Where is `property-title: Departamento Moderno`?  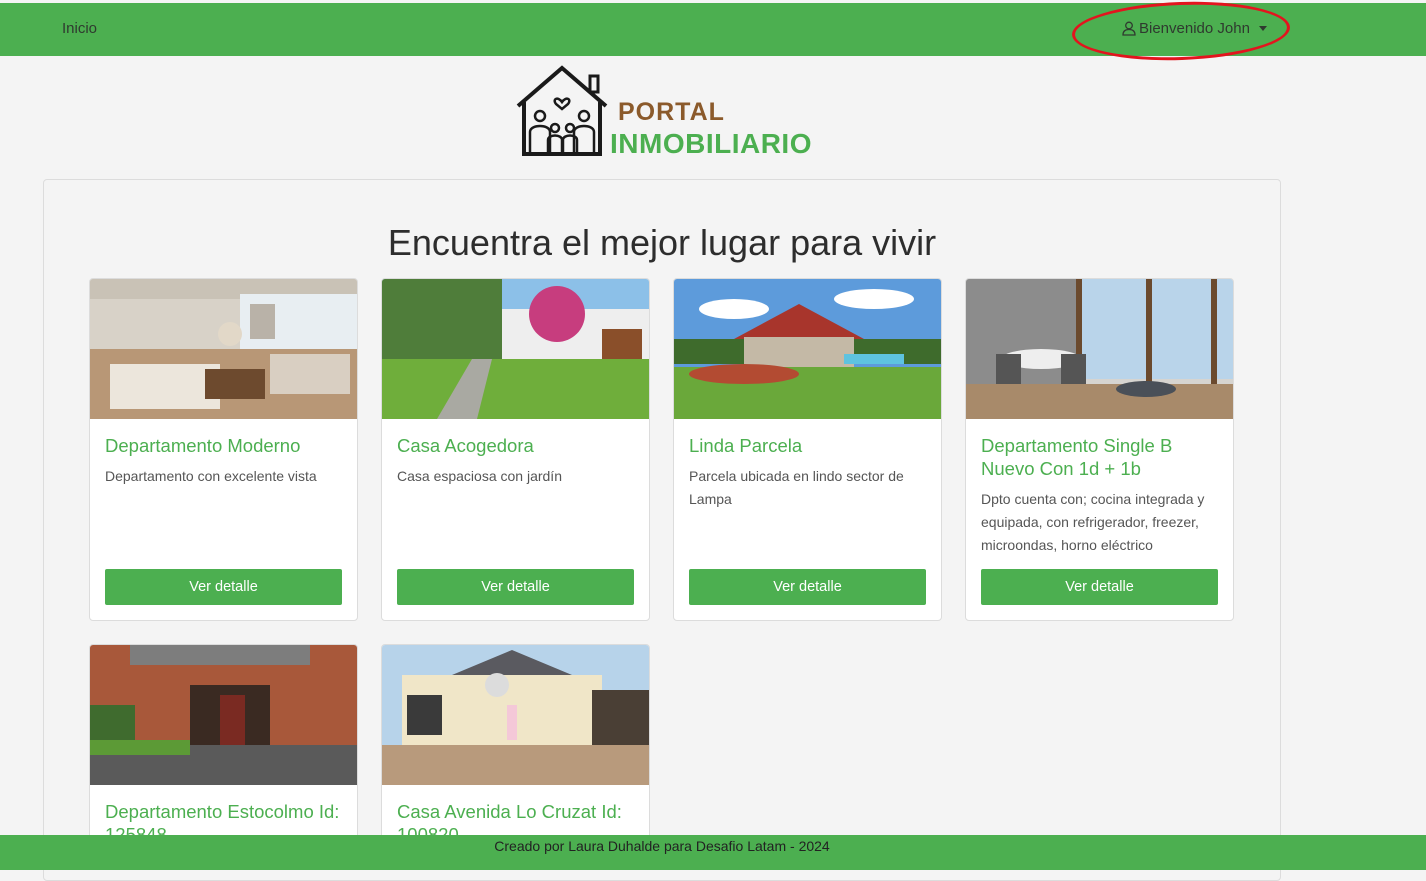
property-title: Departamento Moderno is located at coordinates (225, 445).